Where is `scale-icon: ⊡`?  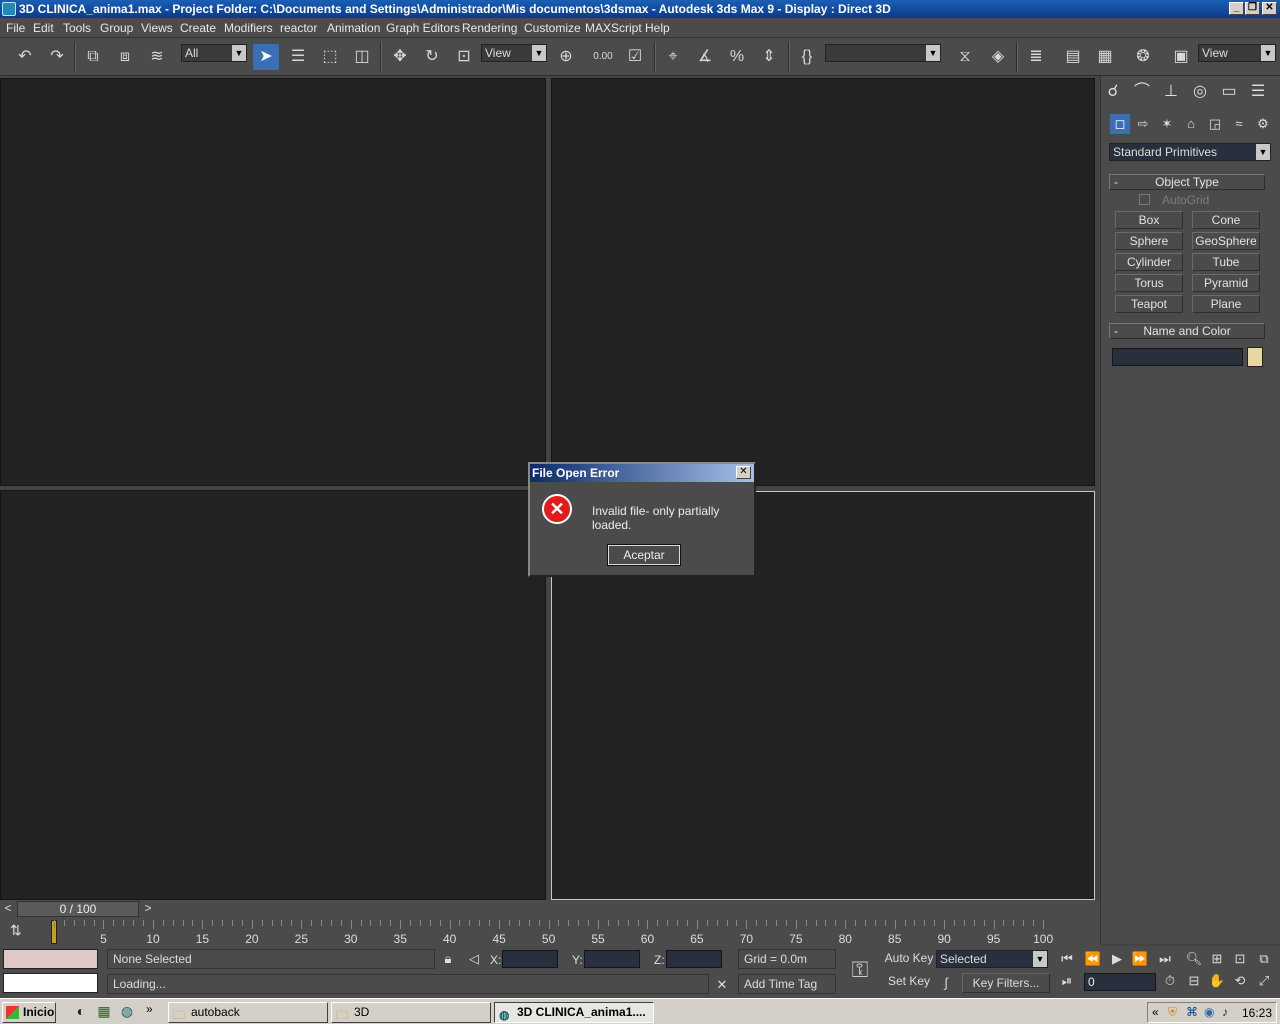 scale-icon: ⊡ is located at coordinates (464, 57).